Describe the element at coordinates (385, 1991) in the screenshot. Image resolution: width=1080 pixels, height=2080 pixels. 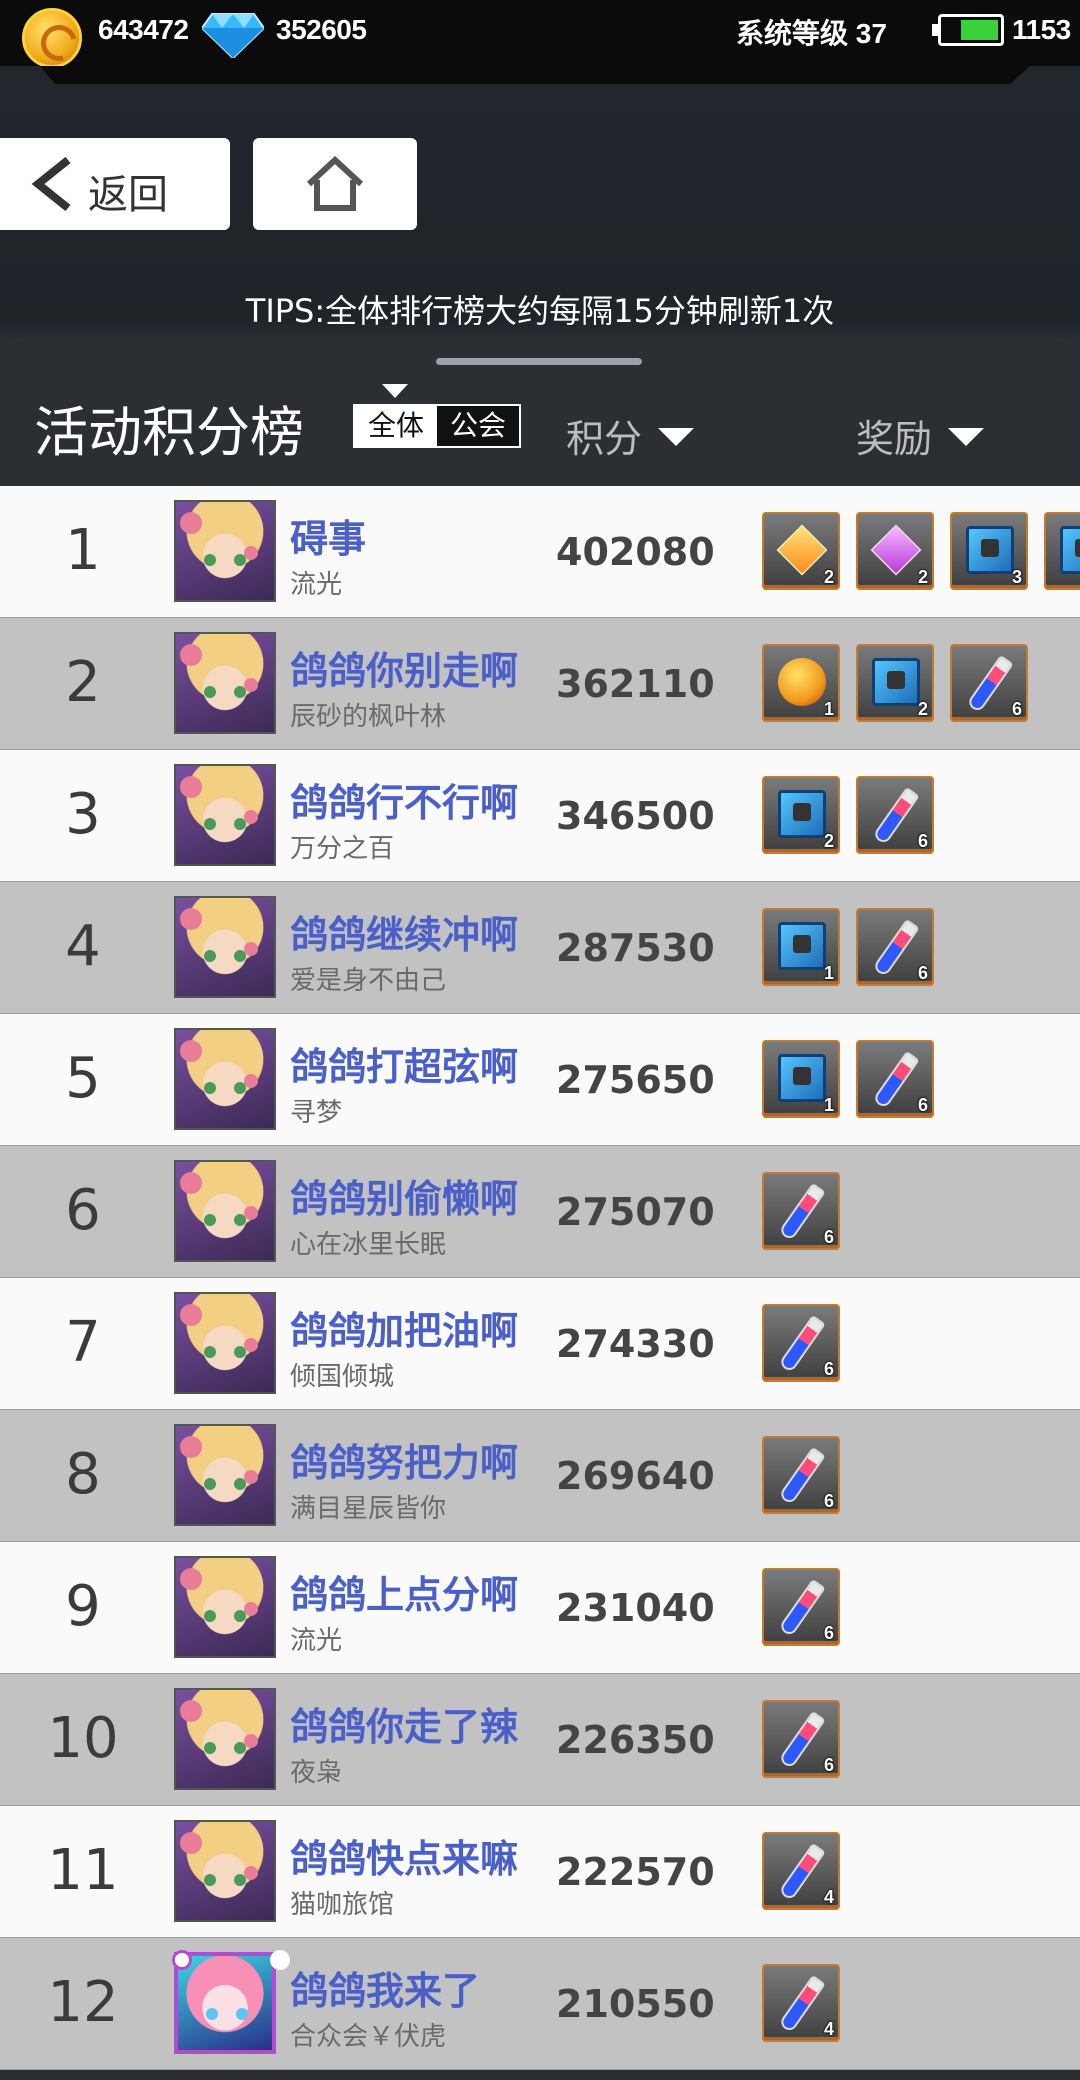
I see `player-name: 鸽鸽我来了` at that location.